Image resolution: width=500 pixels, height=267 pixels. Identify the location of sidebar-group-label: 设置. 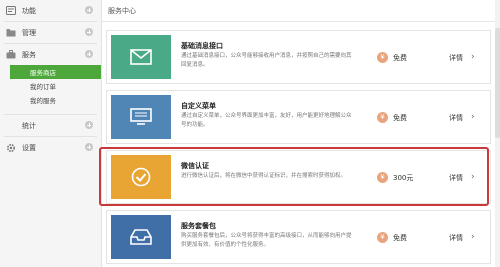
(29, 147).